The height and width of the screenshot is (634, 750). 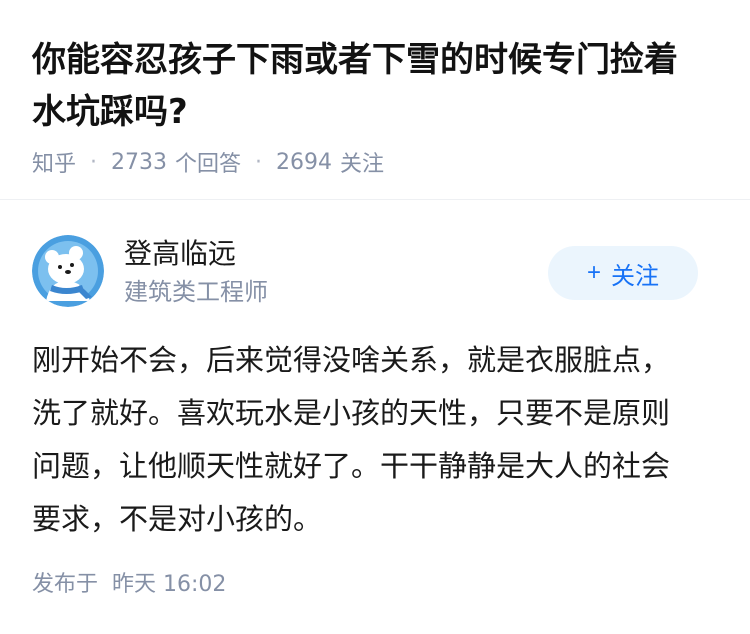 What do you see at coordinates (180, 254) in the screenshot?
I see `author-name: 登高临远` at bounding box center [180, 254].